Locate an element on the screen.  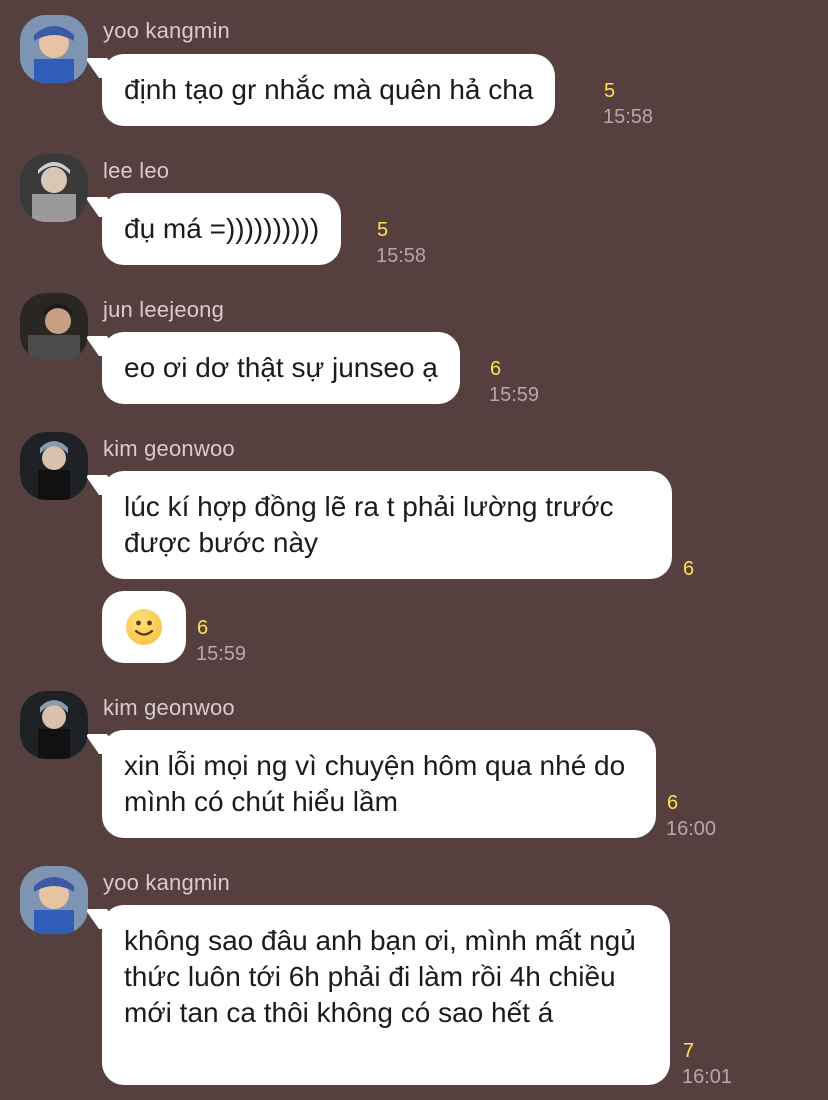
message-text: đụ má =)))))))))) is located at coordinates (222, 228).